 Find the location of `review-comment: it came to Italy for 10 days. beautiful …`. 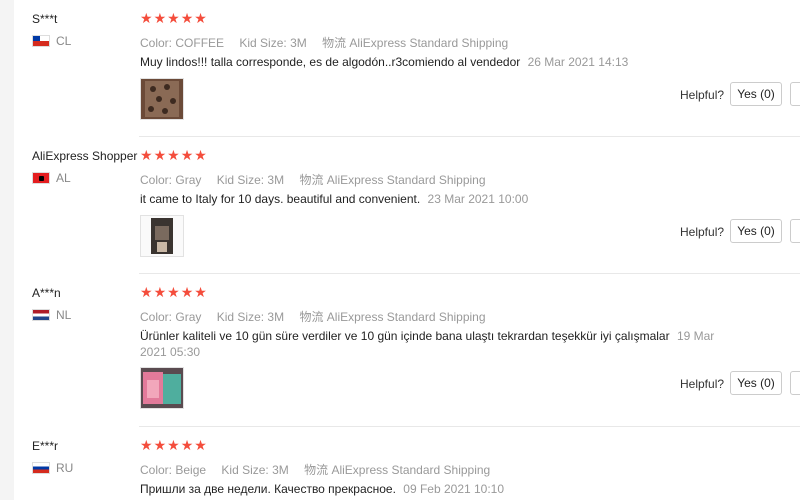

review-comment: it came to Italy for 10 days. beautiful … is located at coordinates (440, 199).